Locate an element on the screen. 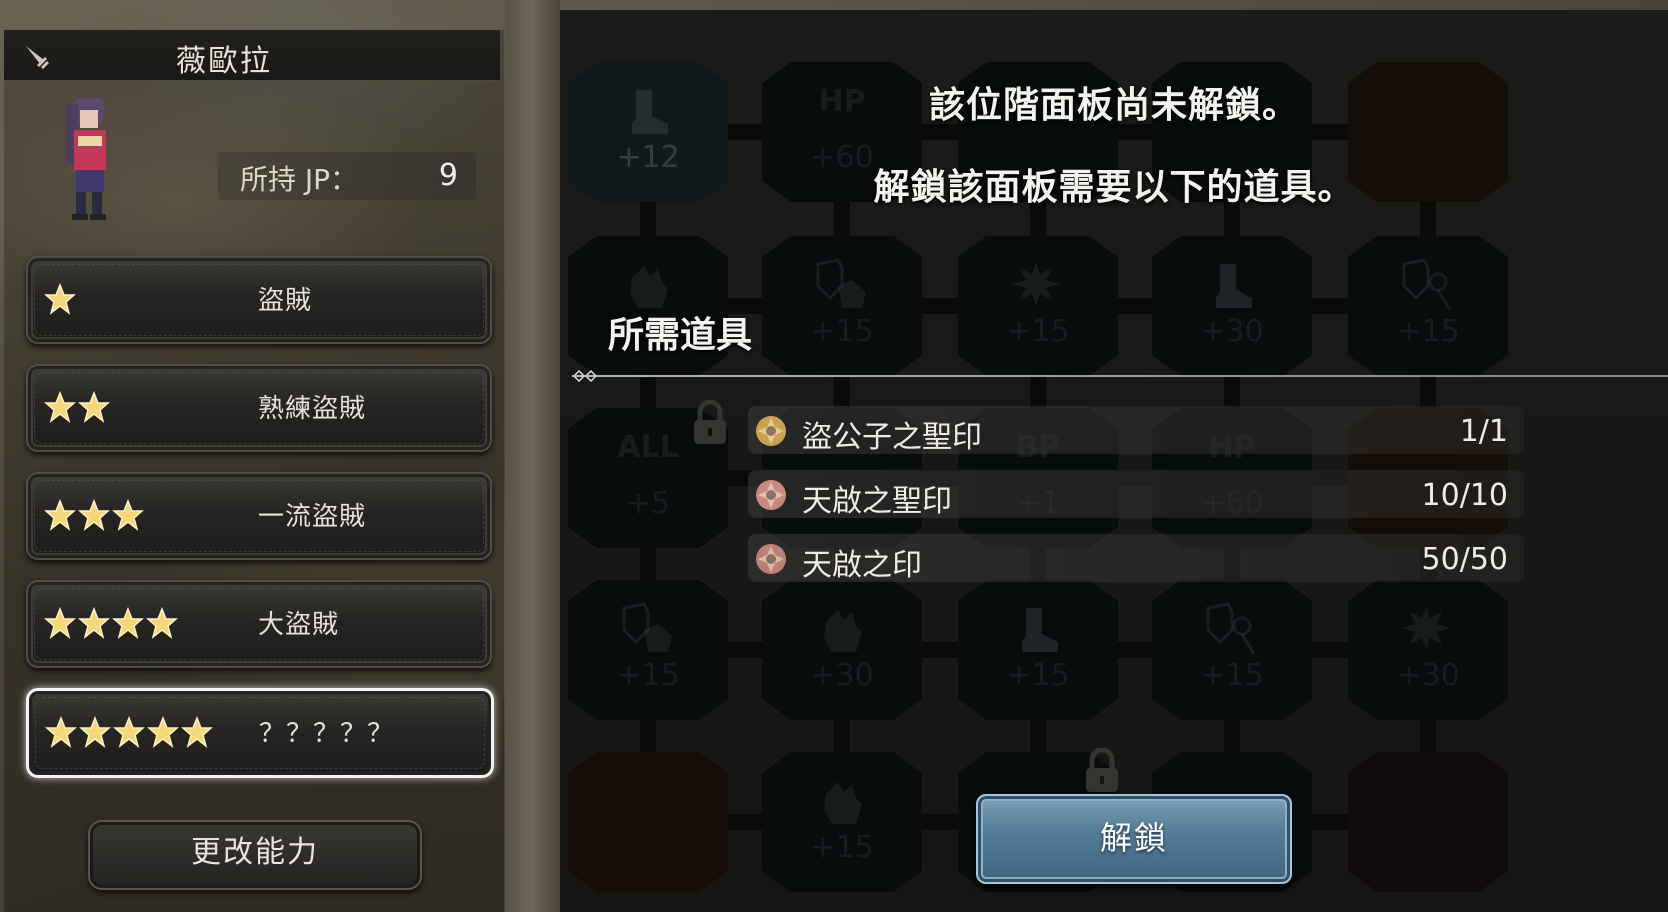 The width and height of the screenshot is (1668, 912). character-name-bar: 薇歐拉 is located at coordinates (252, 55).